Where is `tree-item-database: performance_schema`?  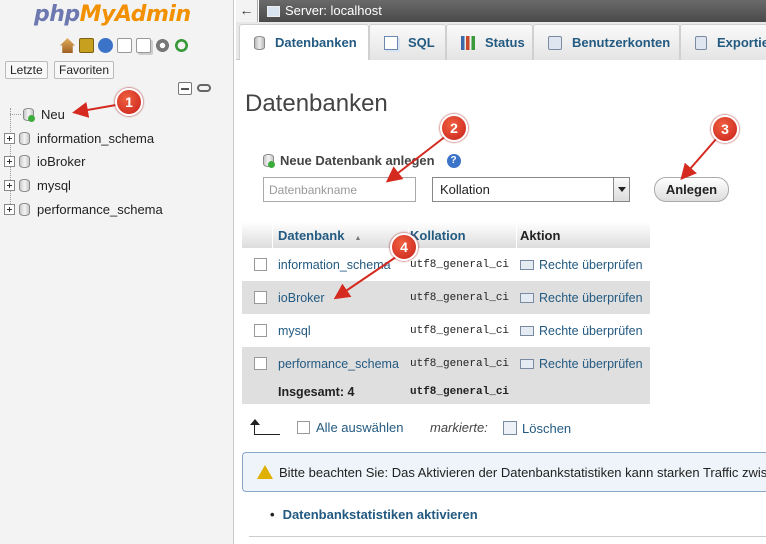 tree-item-database: performance_schema is located at coordinates (83, 209).